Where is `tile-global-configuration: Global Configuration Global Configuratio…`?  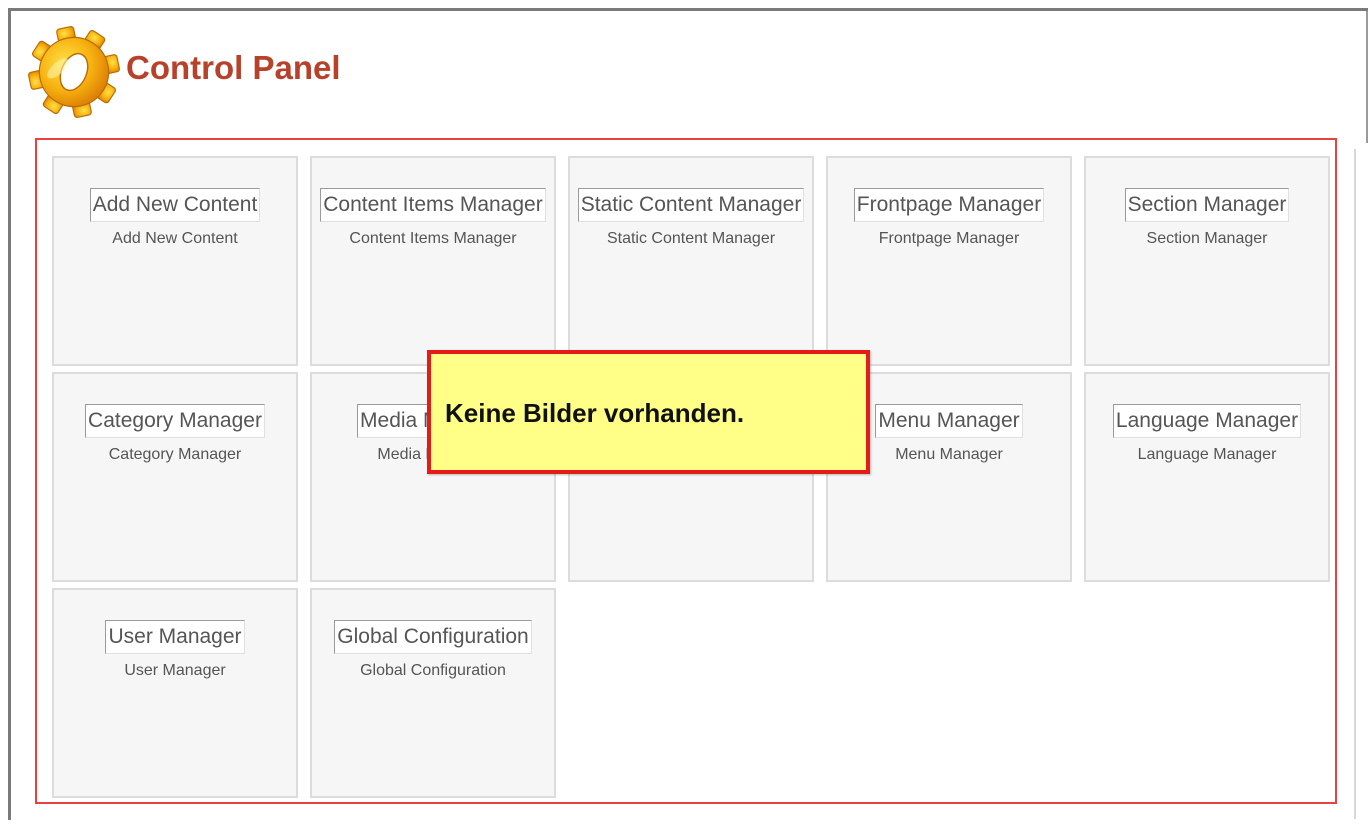 tile-global-configuration: Global Configuration Global Configuratio… is located at coordinates (433, 693).